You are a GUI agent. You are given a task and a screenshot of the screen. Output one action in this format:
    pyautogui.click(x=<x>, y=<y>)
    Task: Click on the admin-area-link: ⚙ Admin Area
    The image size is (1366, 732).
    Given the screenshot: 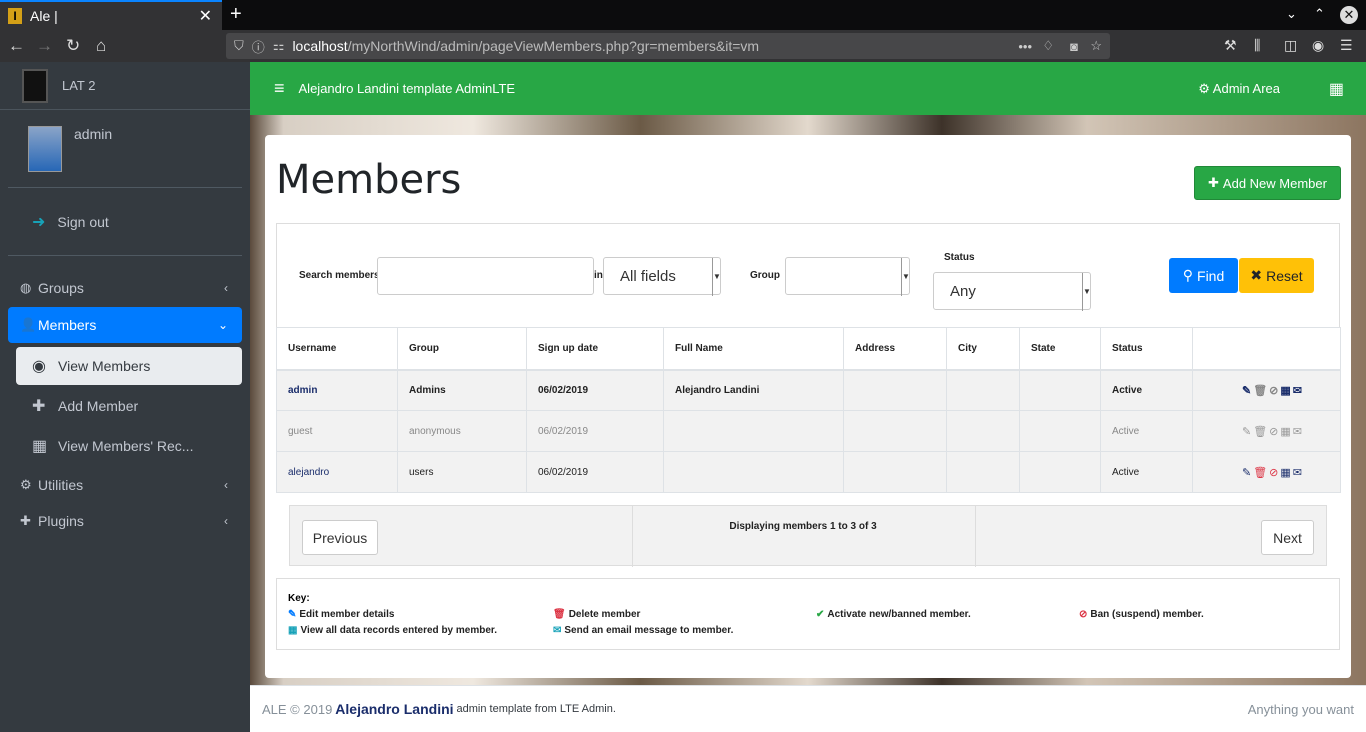 What is the action you would take?
    pyautogui.click(x=1239, y=89)
    